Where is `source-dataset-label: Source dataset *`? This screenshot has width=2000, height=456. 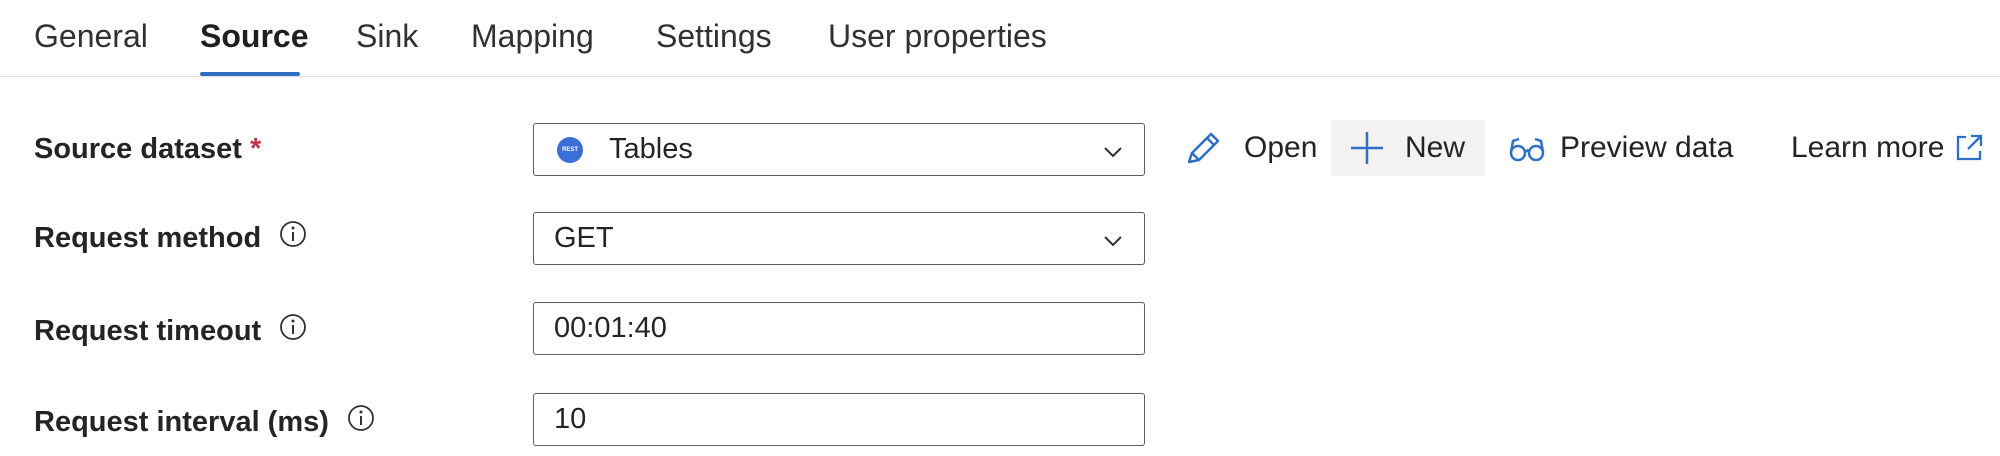 source-dataset-label: Source dataset * is located at coordinates (147, 149).